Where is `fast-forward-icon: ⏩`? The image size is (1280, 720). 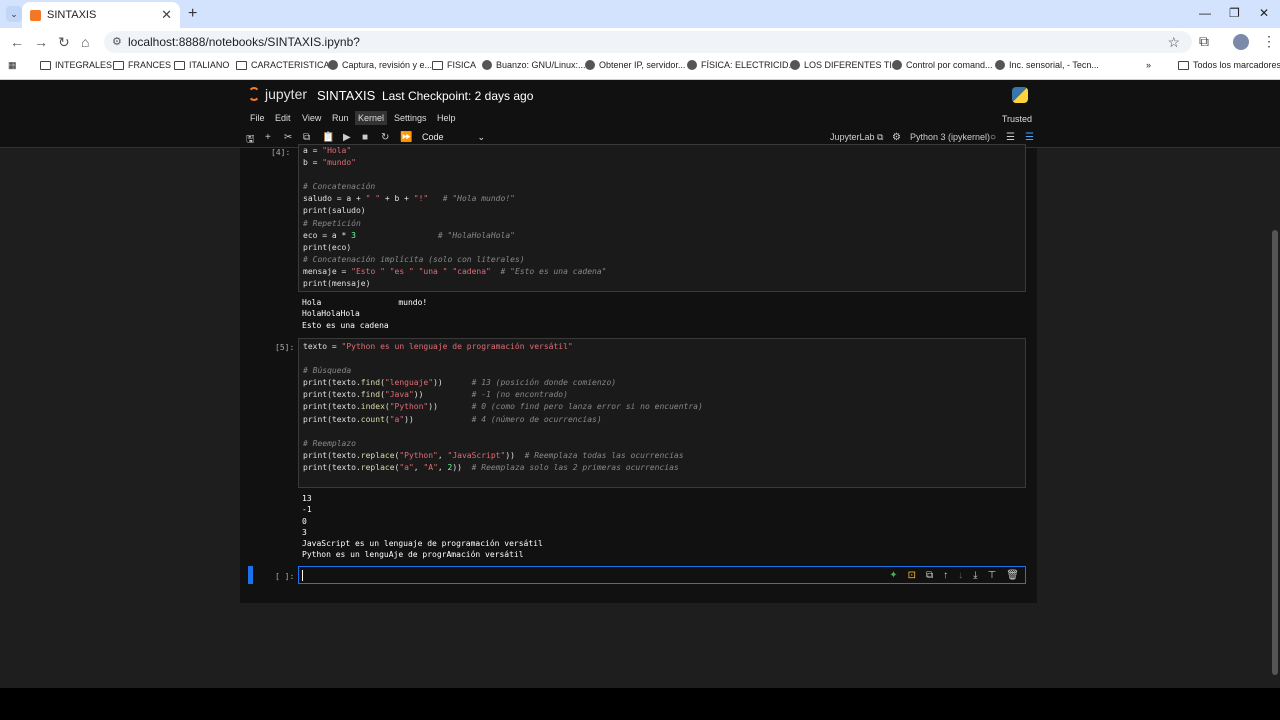
fast-forward-icon: ⏩ is located at coordinates (406, 137).